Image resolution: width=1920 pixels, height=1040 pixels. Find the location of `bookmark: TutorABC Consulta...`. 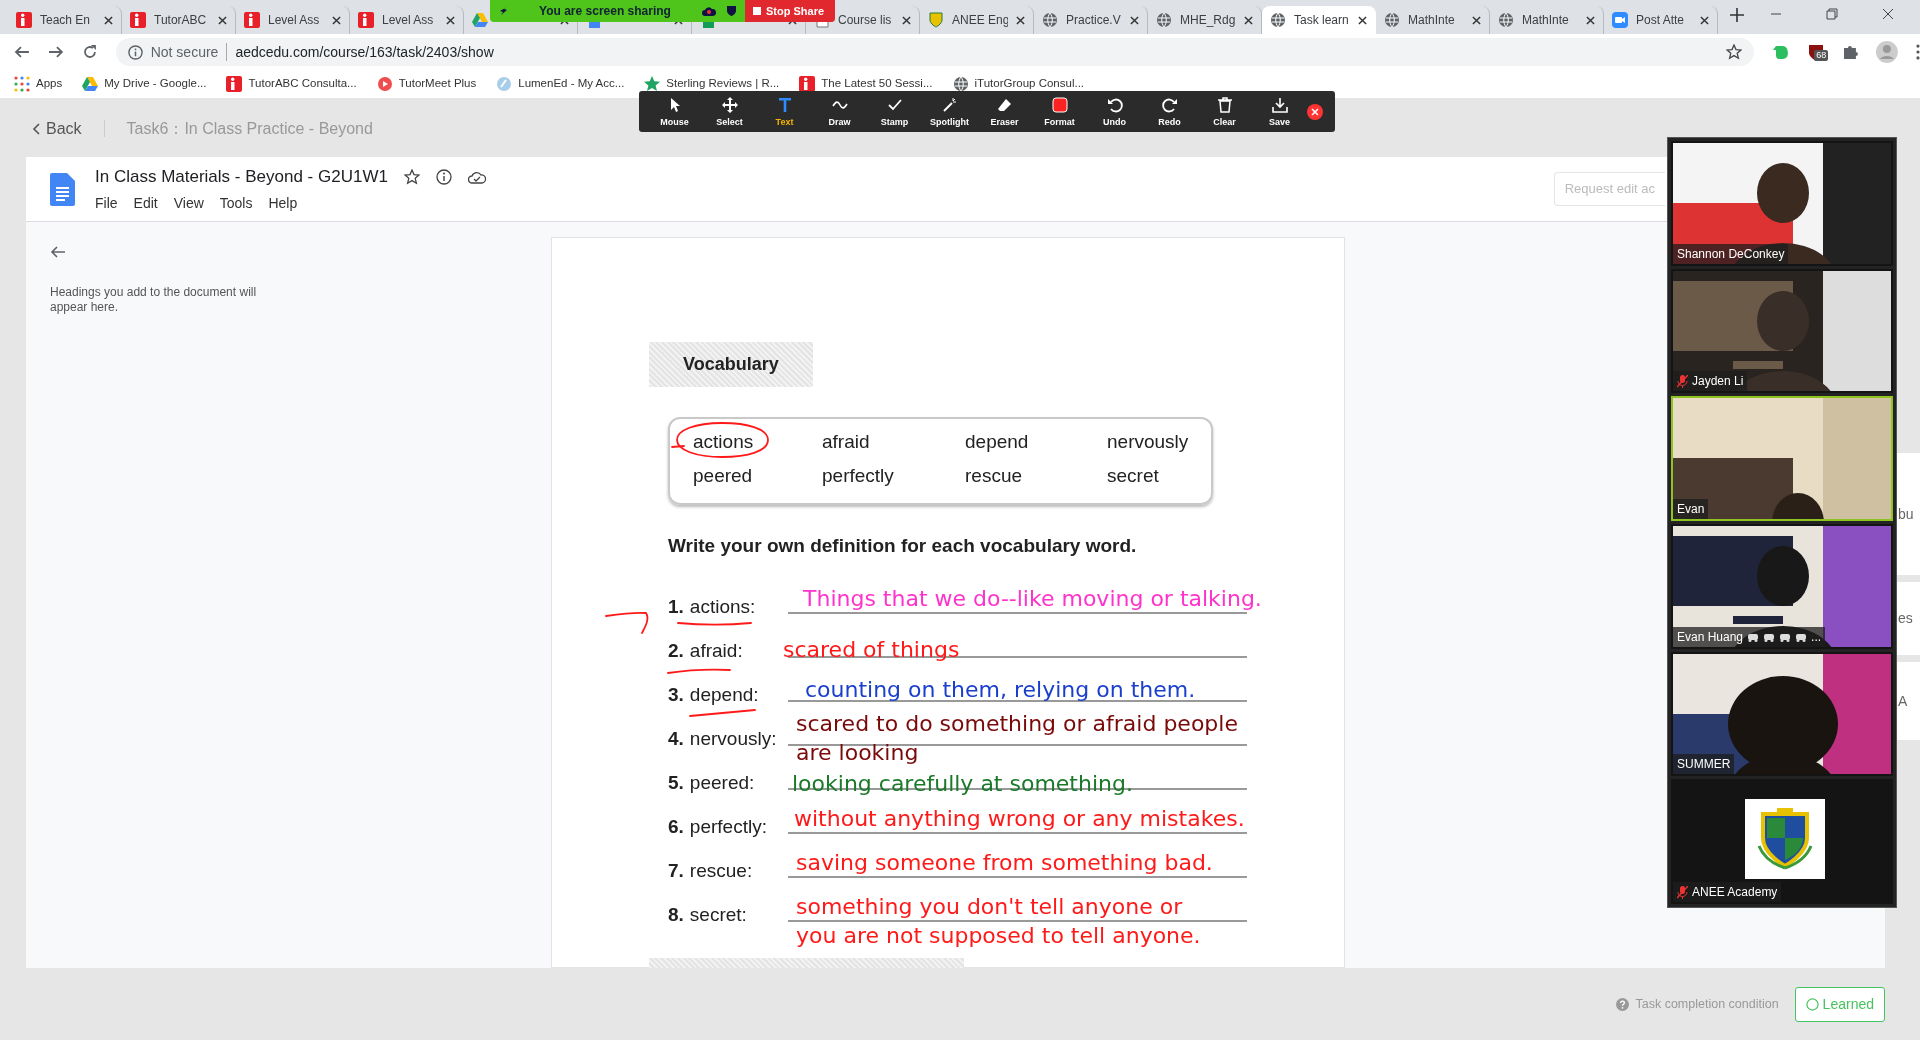

bookmark: TutorABC Consulta... is located at coordinates (291, 84).